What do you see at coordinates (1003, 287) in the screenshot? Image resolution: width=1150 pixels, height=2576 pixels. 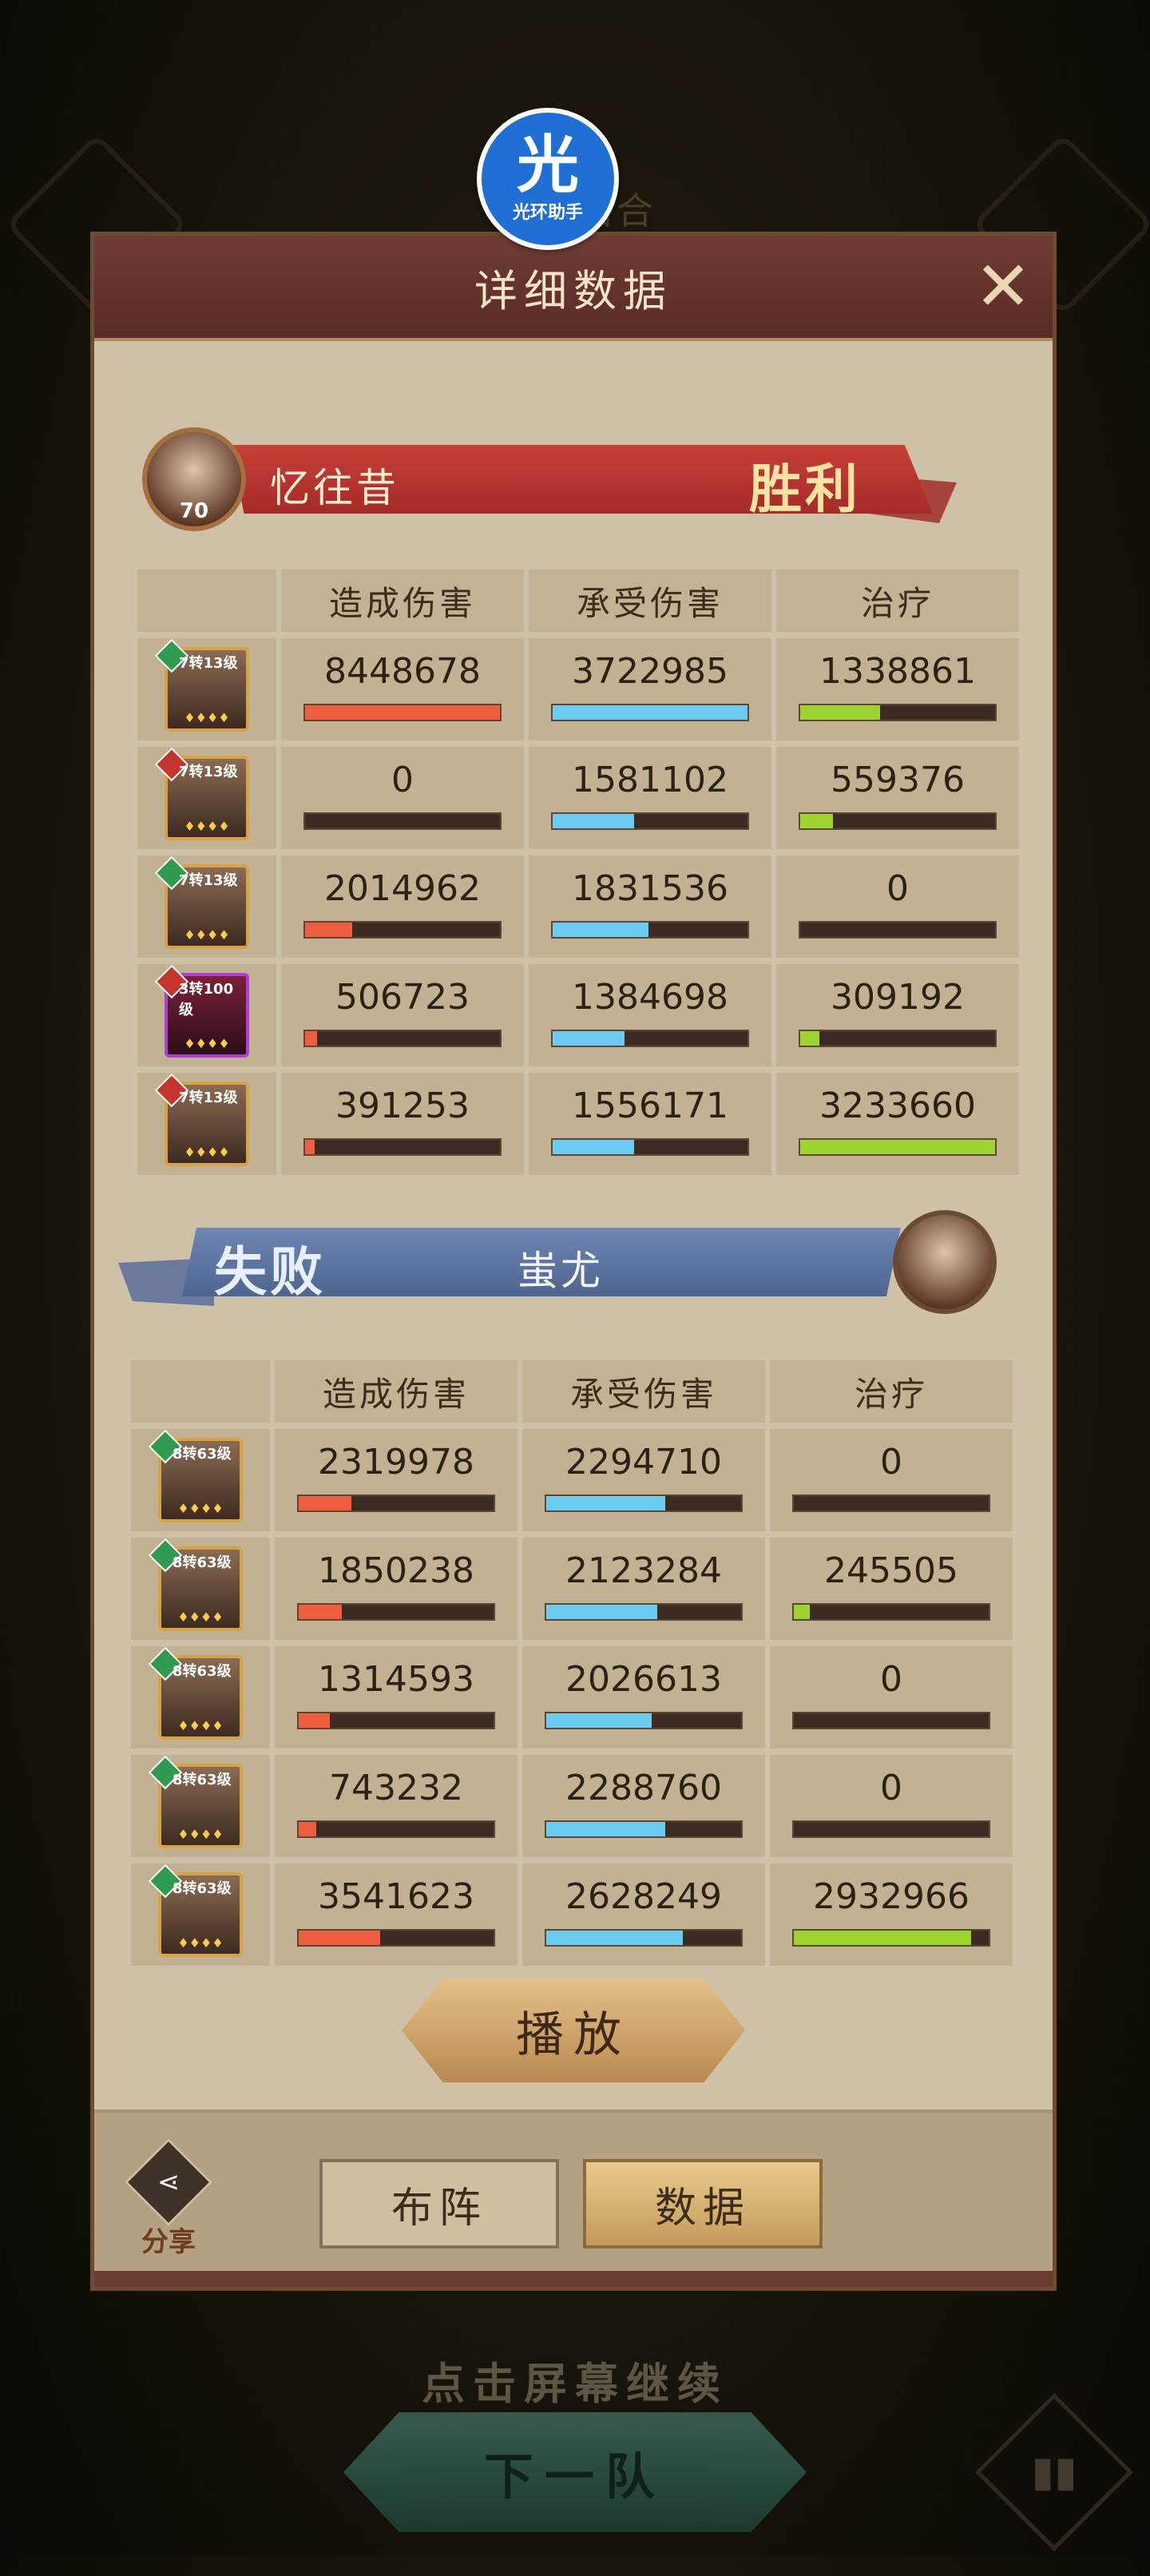 I see `close-icon: ✕` at bounding box center [1003, 287].